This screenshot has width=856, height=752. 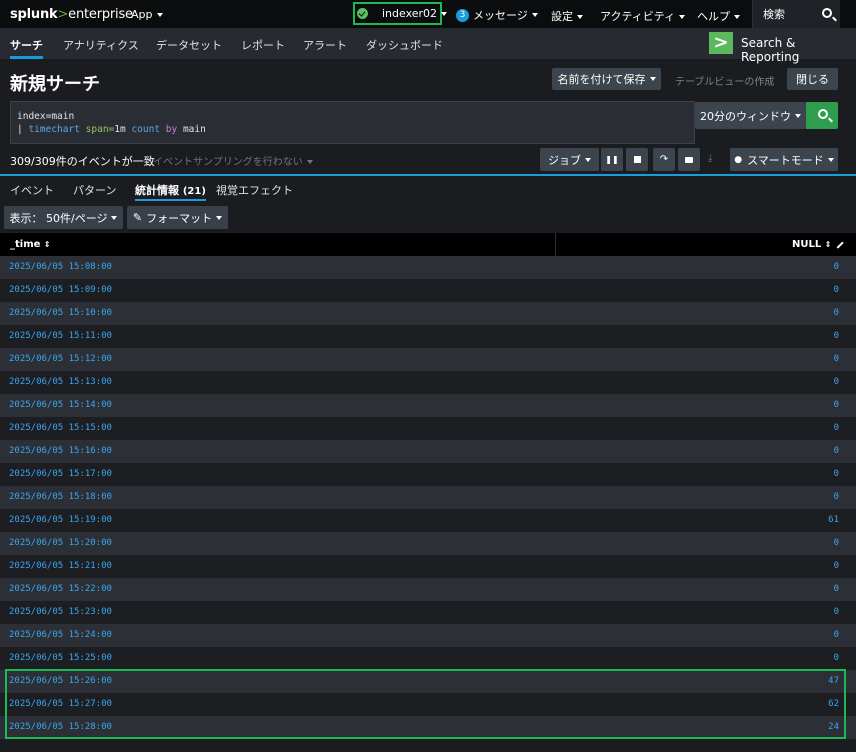 What do you see at coordinates (724, 80) in the screenshot?
I see `create-table-view-link: テーブルビューの作成` at bounding box center [724, 80].